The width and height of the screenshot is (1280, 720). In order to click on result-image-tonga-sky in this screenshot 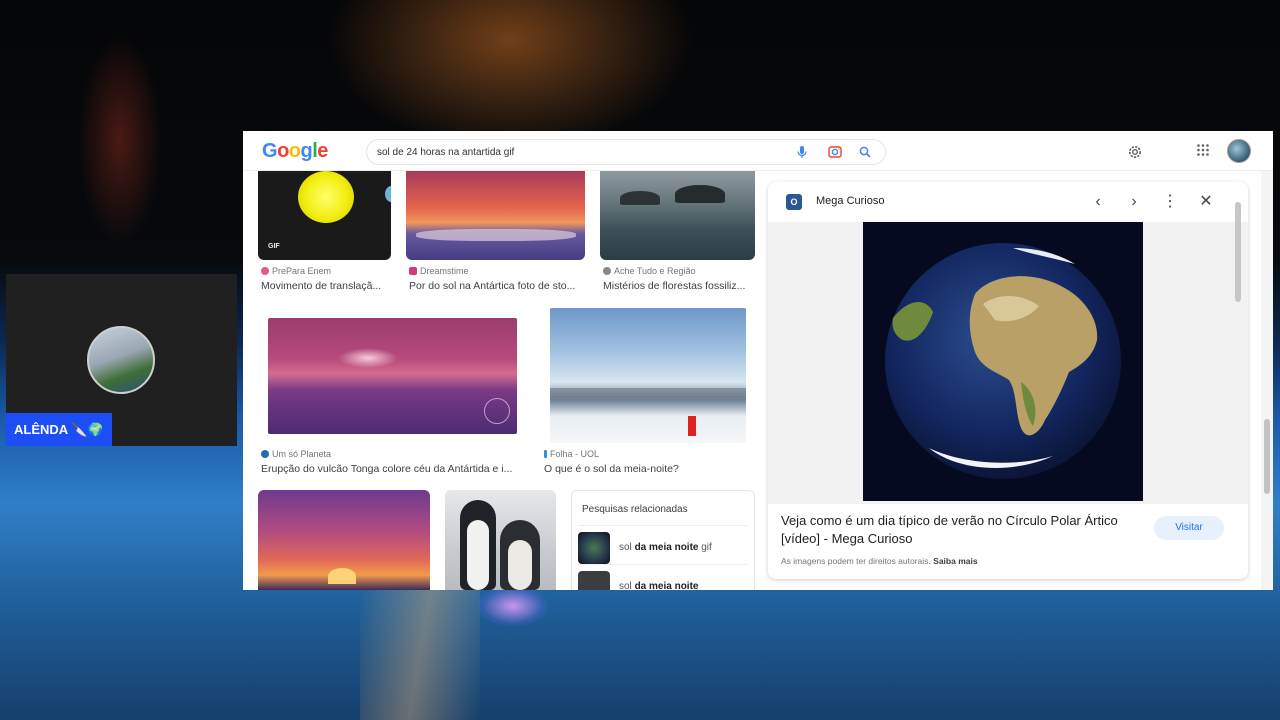, I will do `click(392, 376)`.